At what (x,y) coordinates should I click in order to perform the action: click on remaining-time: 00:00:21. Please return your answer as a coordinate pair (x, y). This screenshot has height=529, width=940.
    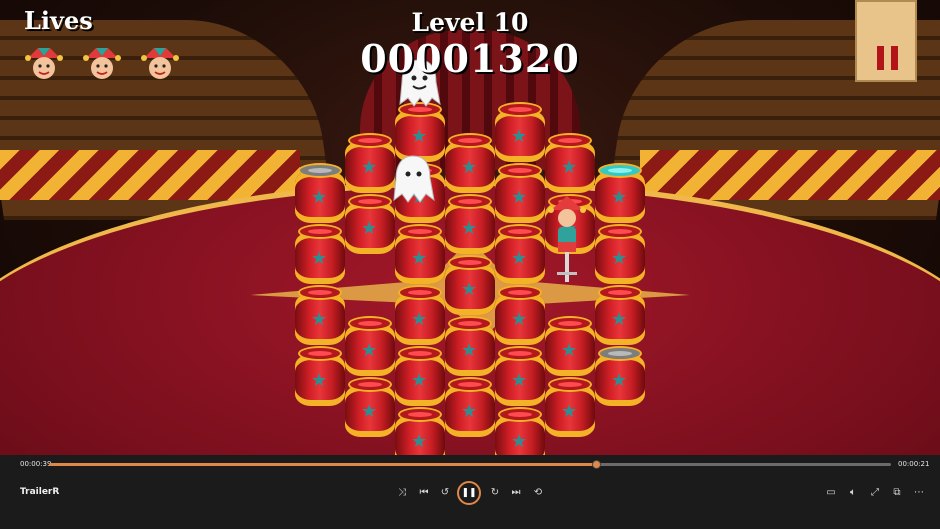
    Looking at the image, I should click on (914, 464).